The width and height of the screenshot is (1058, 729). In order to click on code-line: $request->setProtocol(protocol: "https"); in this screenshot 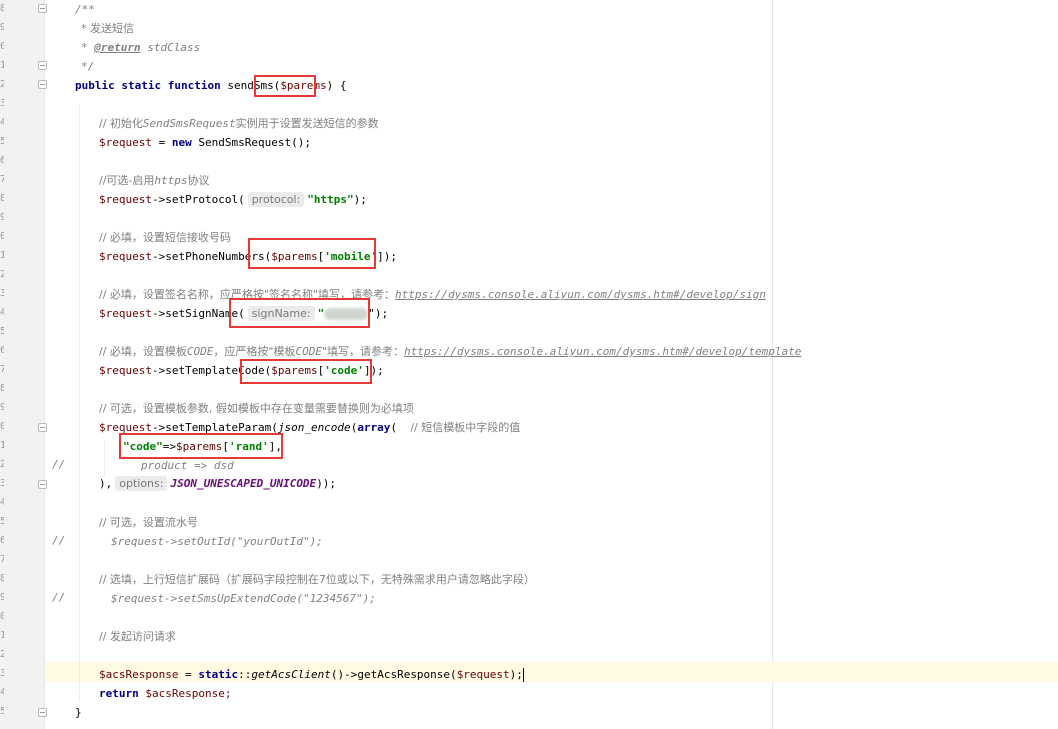, I will do `click(233, 199)`.